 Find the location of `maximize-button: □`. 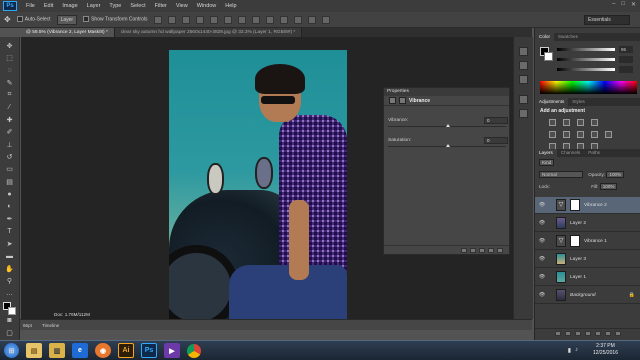

maximize-button: □ is located at coordinates (623, 4).